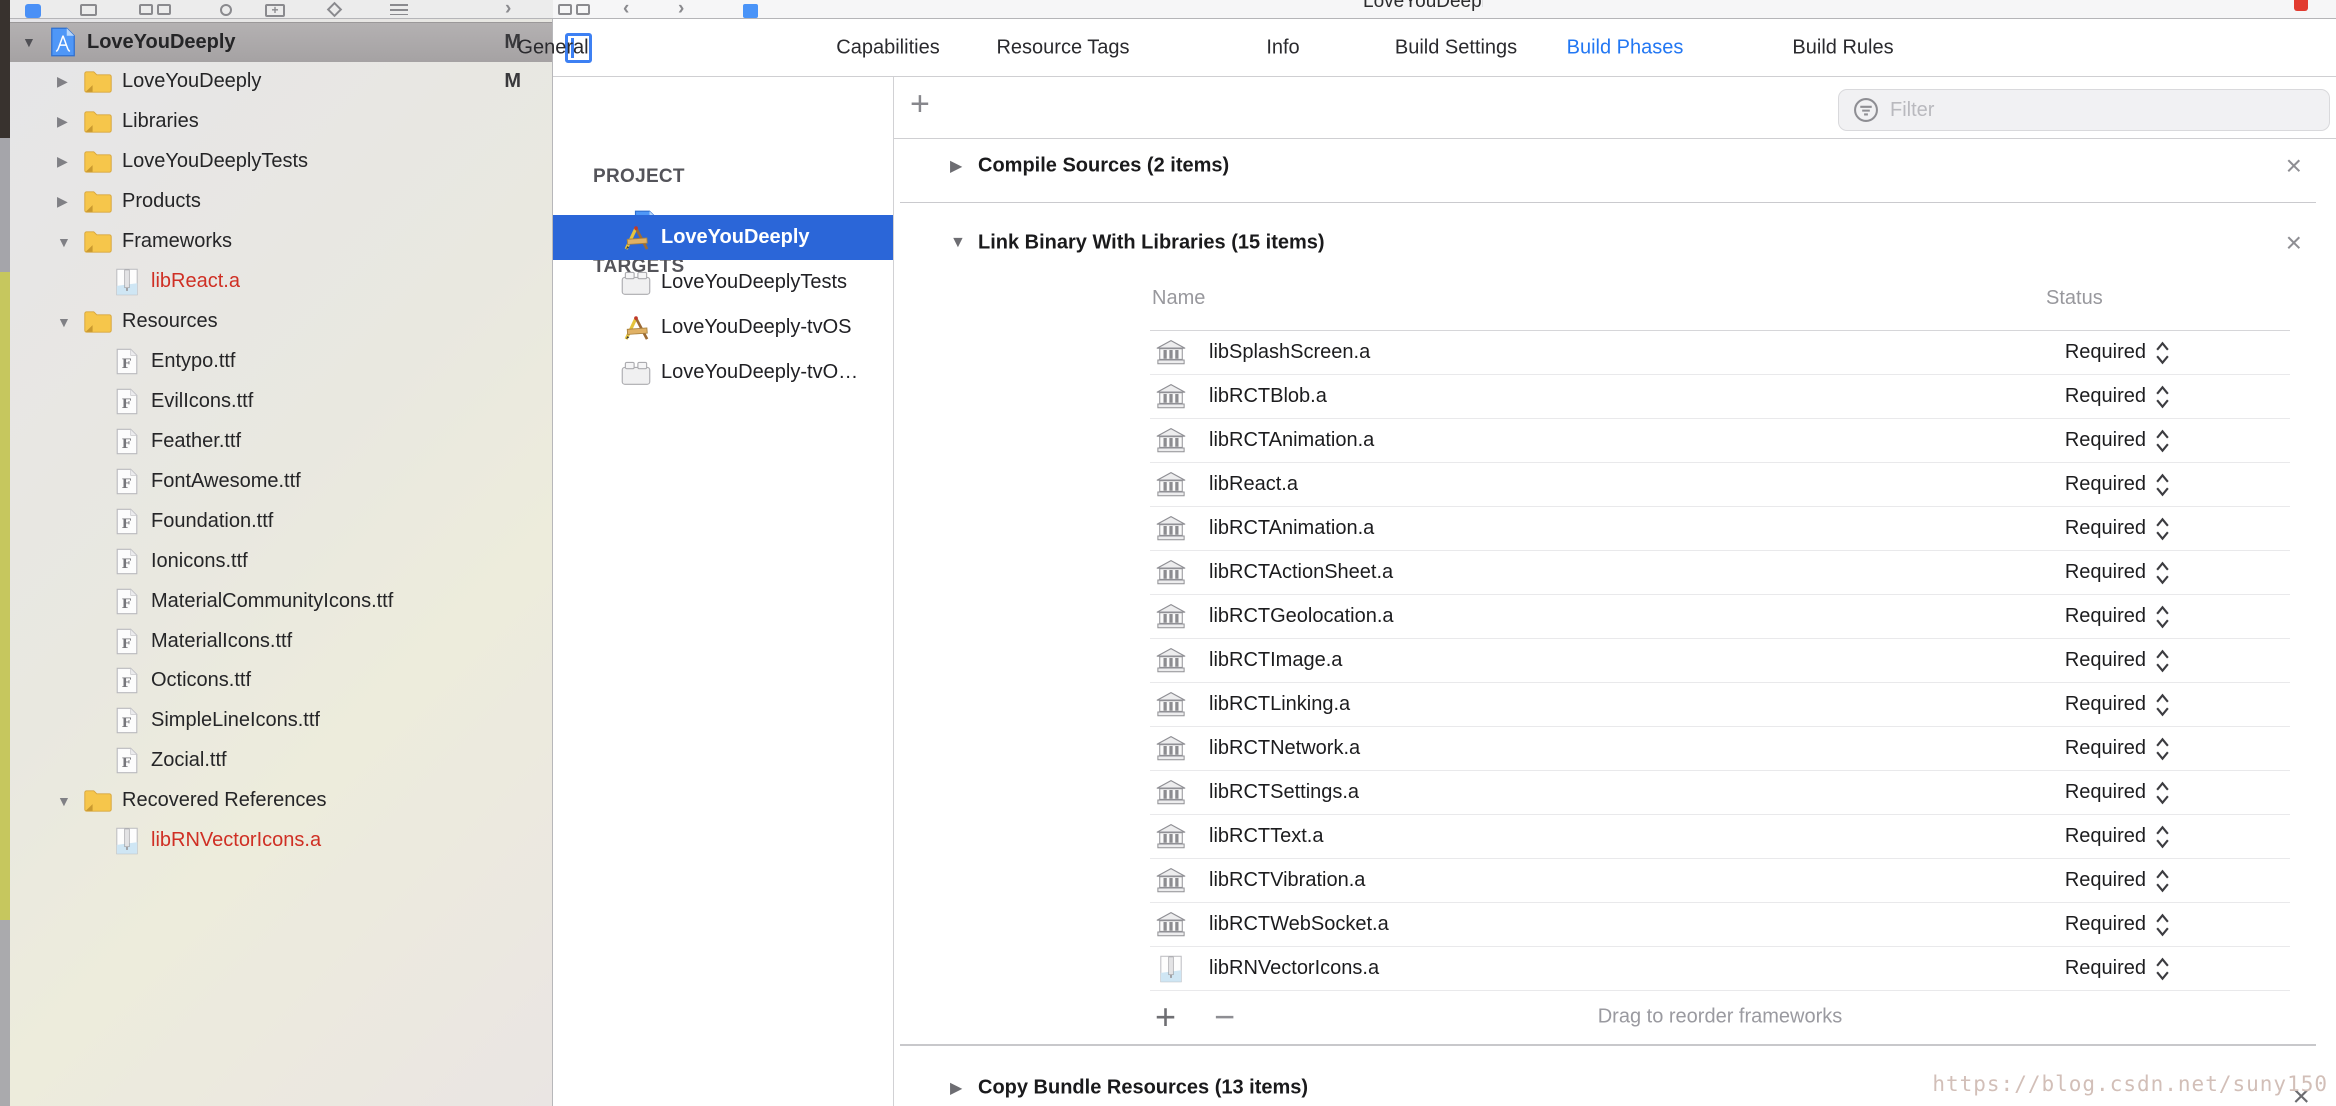  I want to click on tab-capabilities: Capabilities, so click(887, 47).